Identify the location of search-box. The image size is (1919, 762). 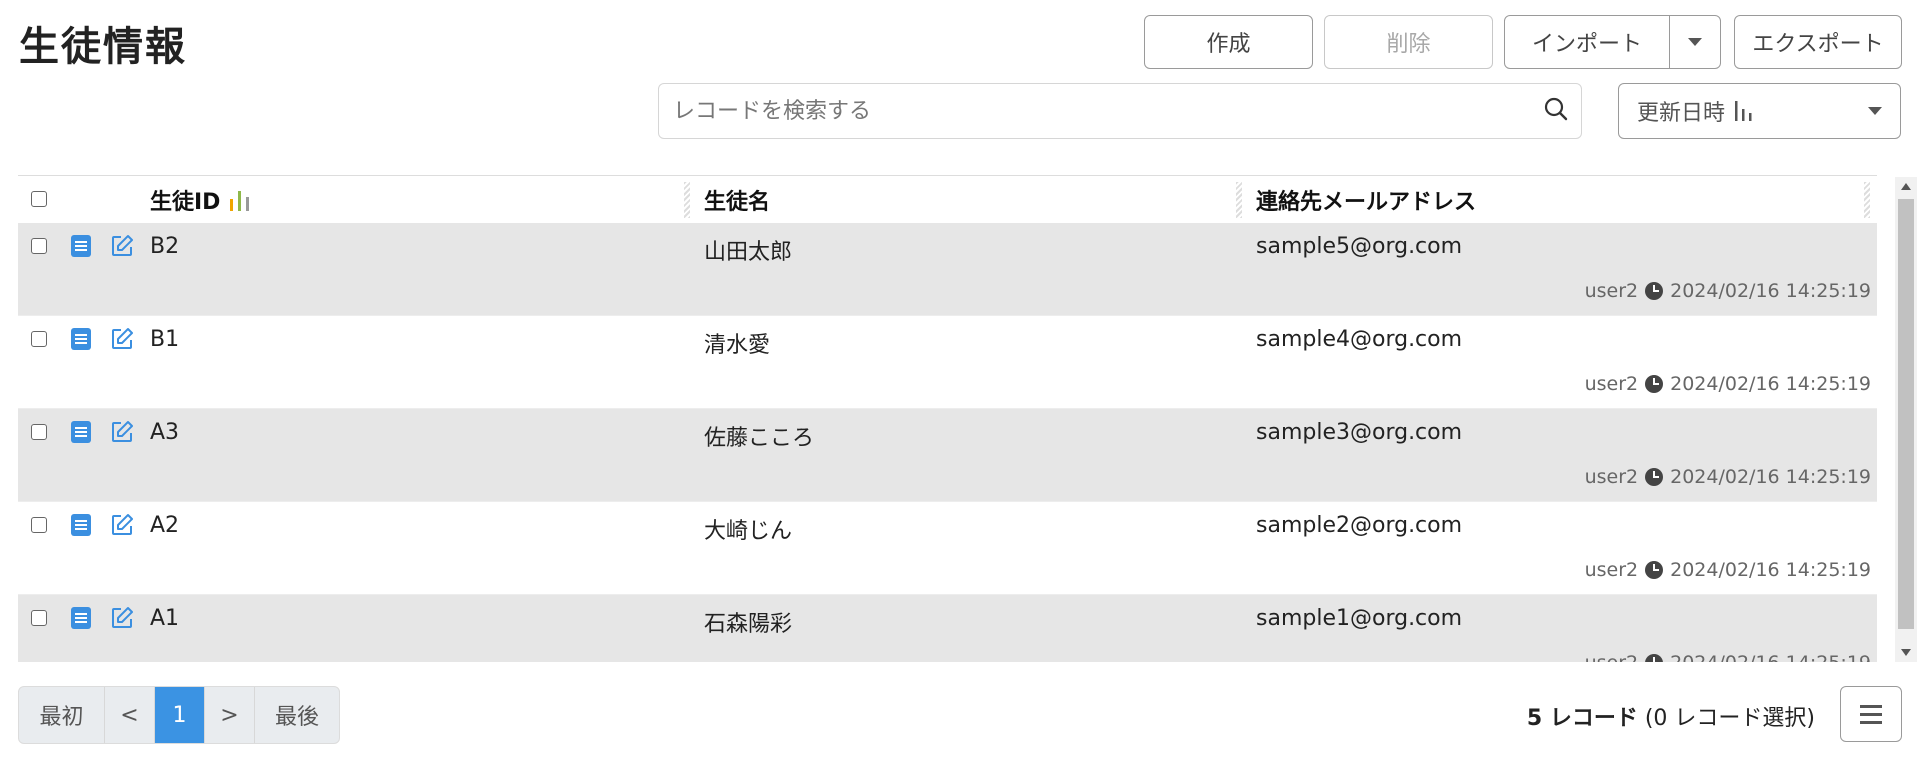
(1120, 111).